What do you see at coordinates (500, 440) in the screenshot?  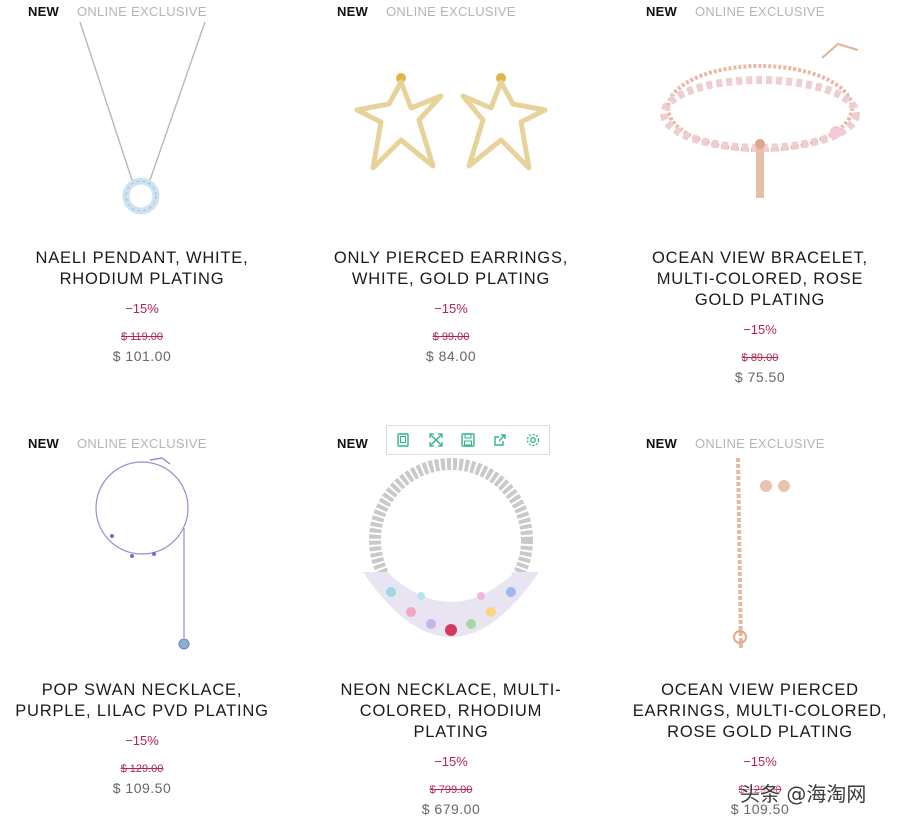 I see `share-icon` at bounding box center [500, 440].